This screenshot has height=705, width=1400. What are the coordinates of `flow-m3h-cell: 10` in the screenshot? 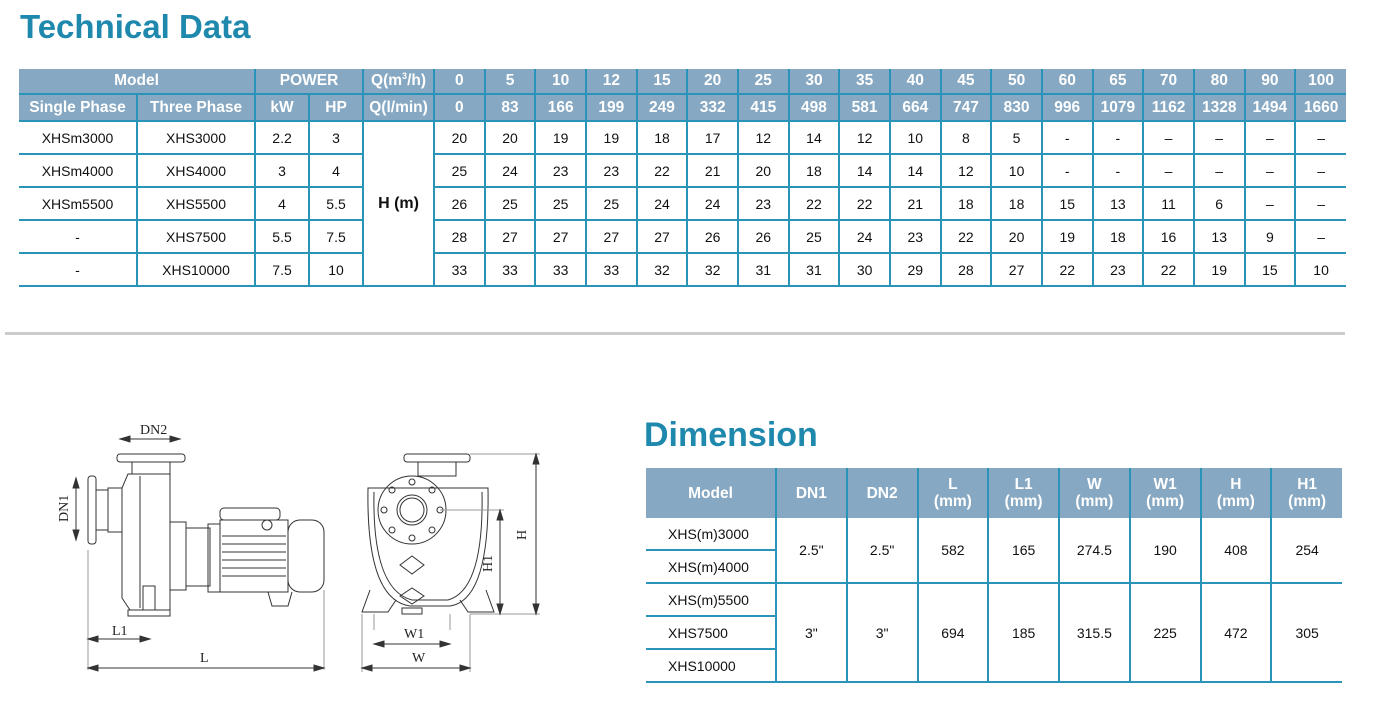 It's located at (560, 82).